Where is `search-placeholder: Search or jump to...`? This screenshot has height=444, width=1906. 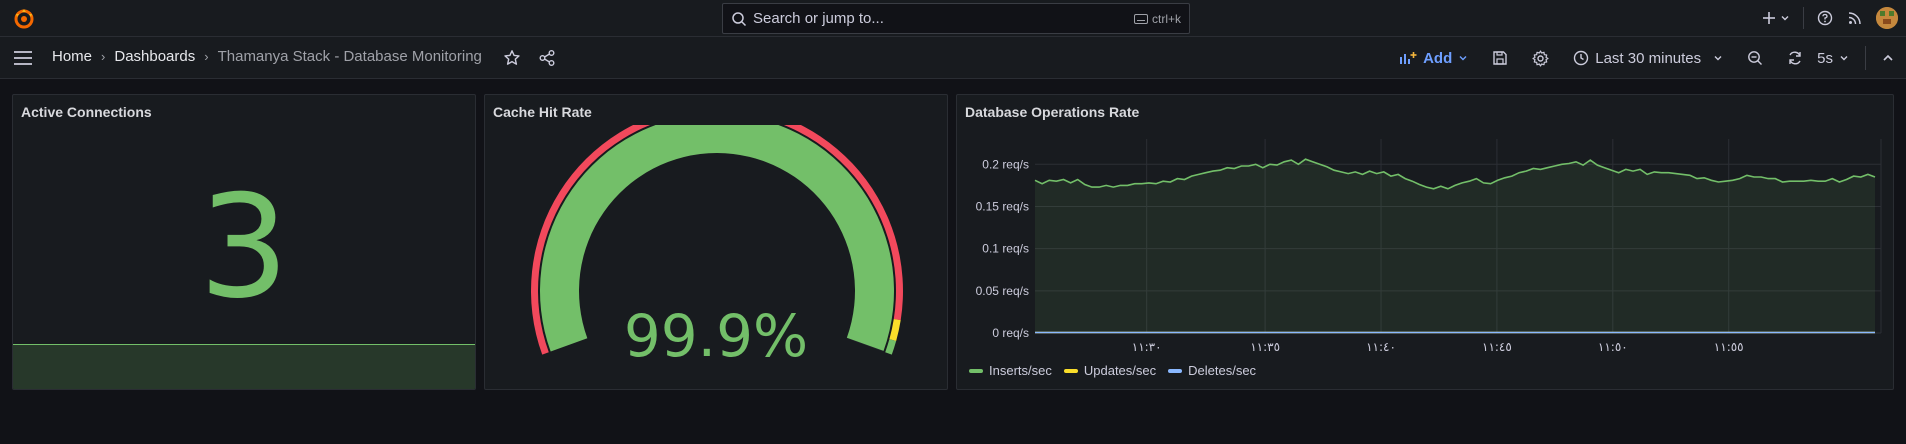
search-placeholder: Search or jump to... is located at coordinates (818, 18).